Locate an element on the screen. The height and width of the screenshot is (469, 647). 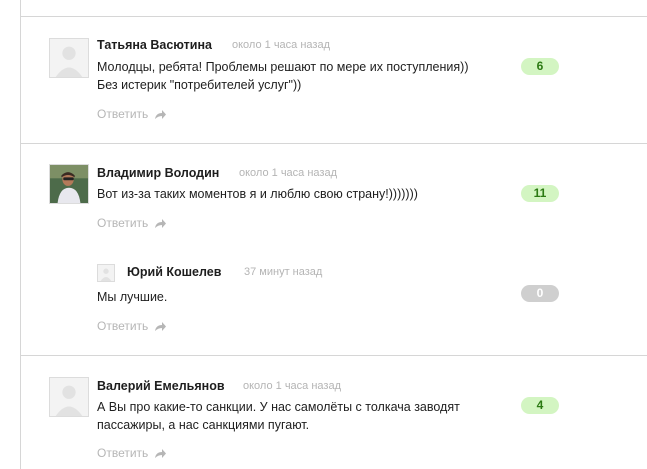
comment-time: 37 минут назад is located at coordinates (283, 272).